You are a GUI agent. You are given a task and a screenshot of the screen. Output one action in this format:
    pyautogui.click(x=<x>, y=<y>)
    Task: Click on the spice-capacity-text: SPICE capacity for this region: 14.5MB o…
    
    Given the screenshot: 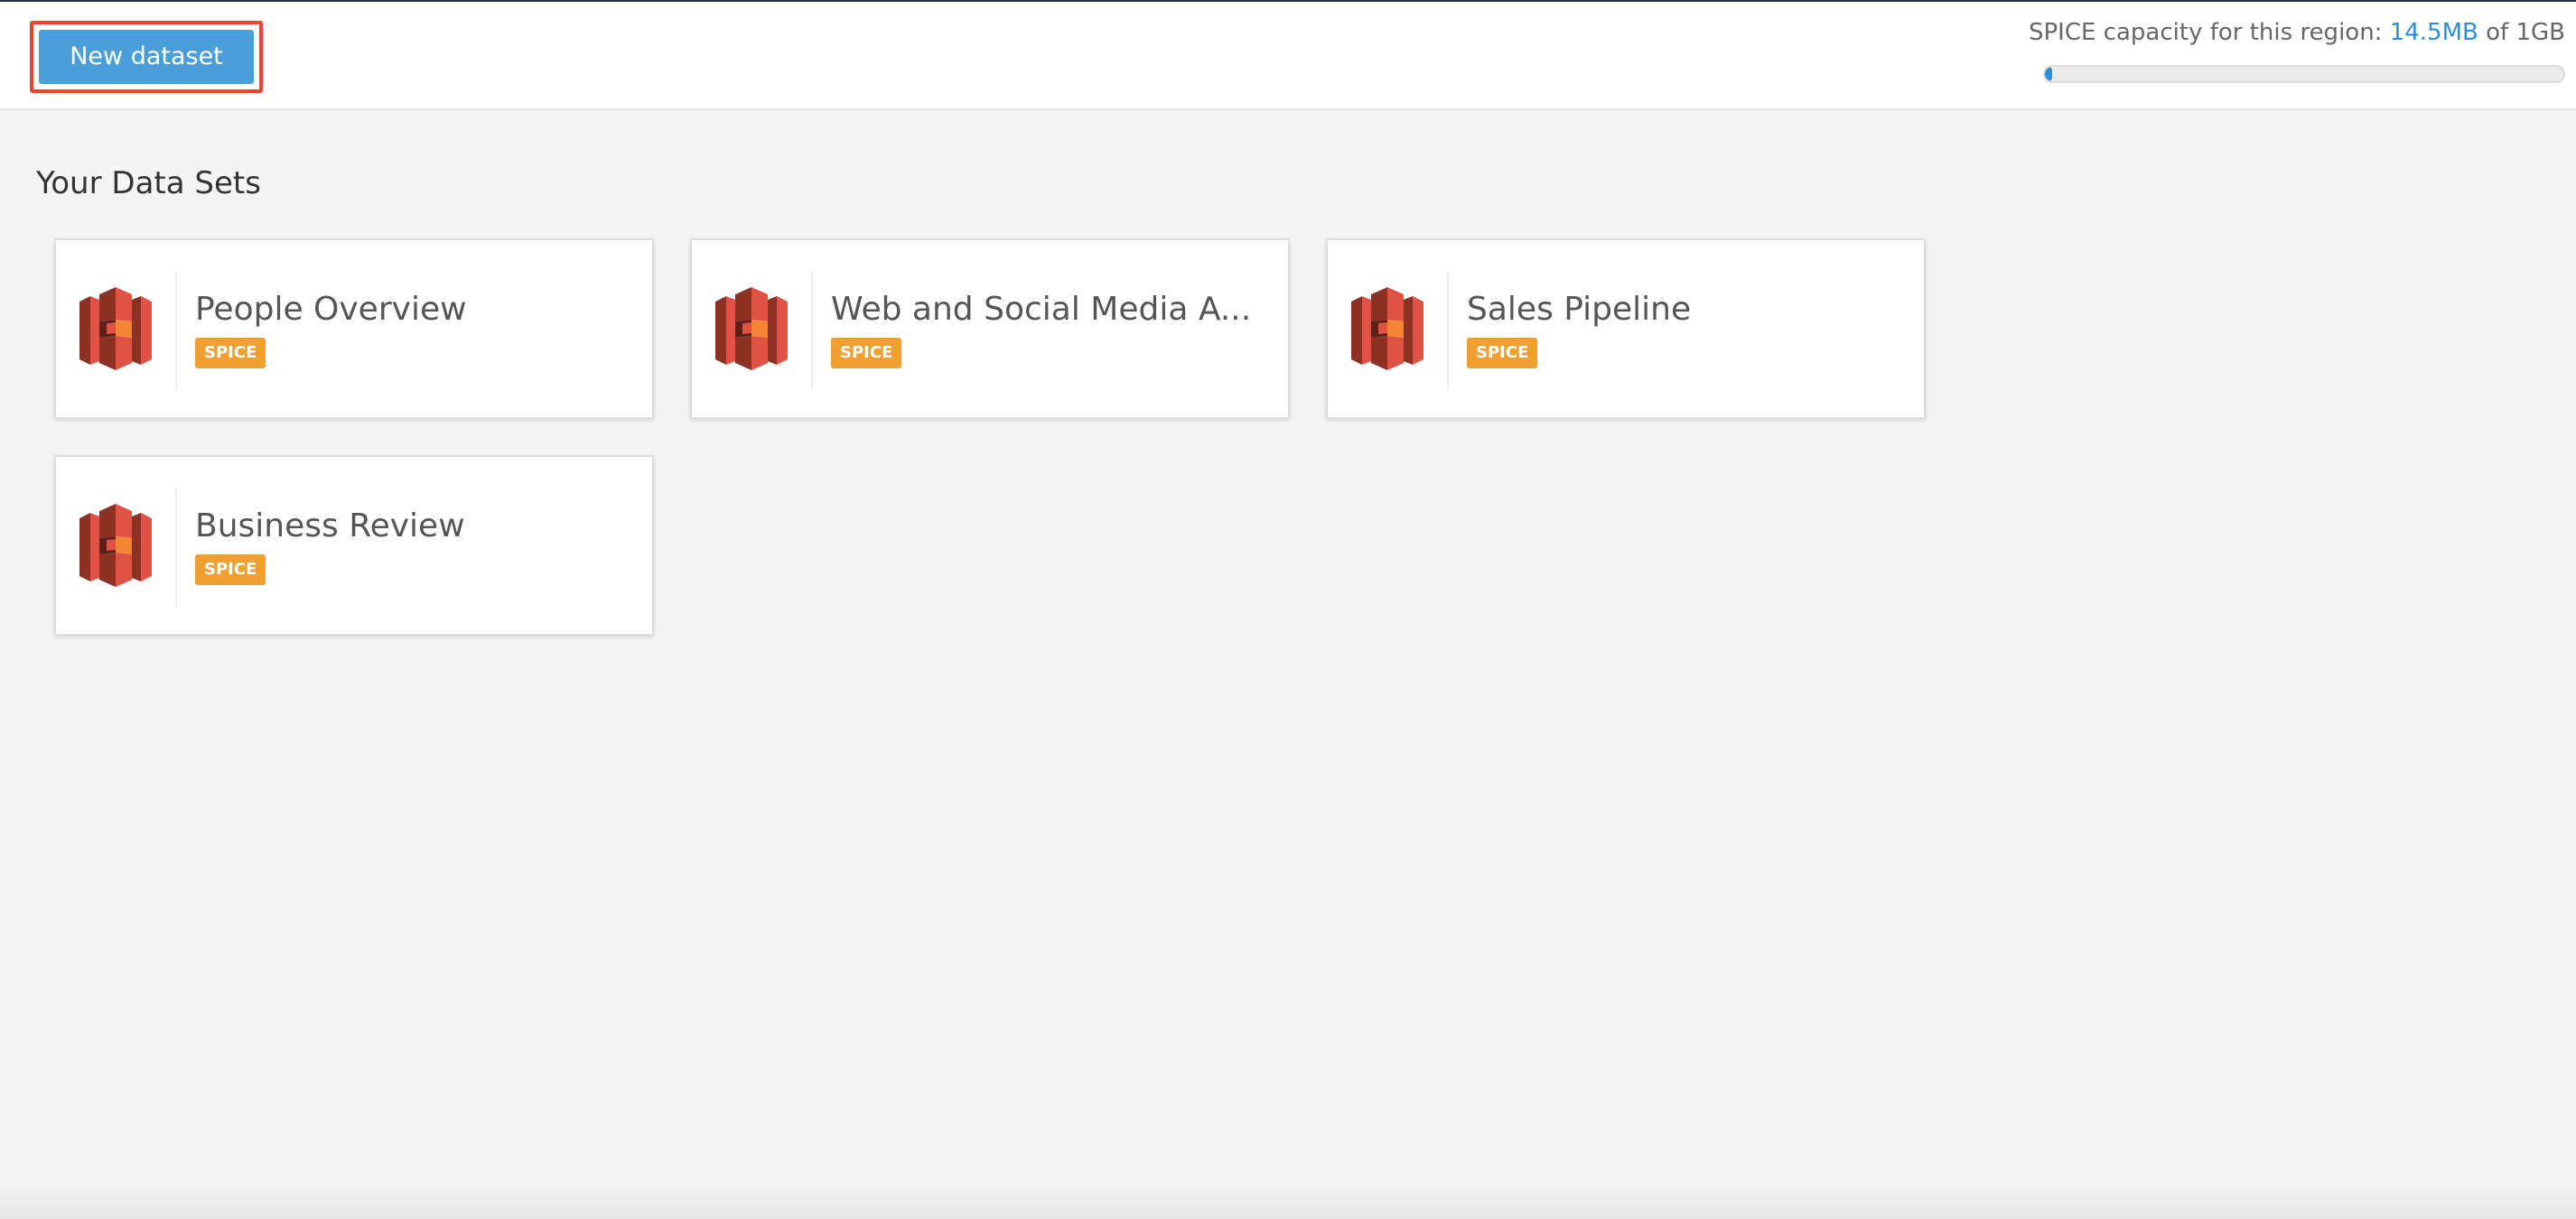 What is the action you would take?
    pyautogui.click(x=2297, y=32)
    